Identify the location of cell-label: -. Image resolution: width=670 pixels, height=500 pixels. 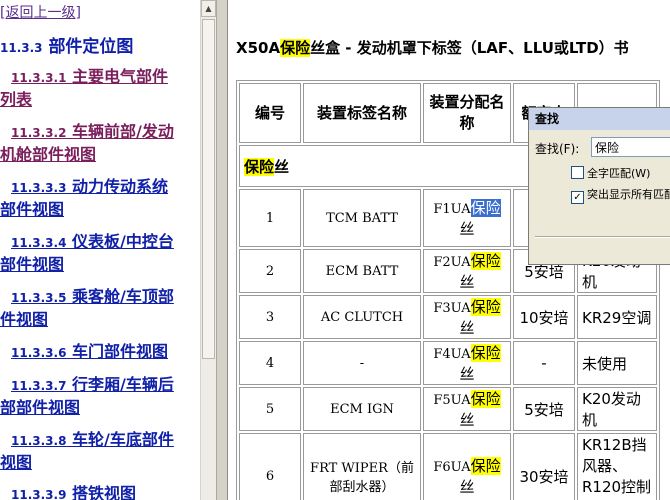
(362, 363).